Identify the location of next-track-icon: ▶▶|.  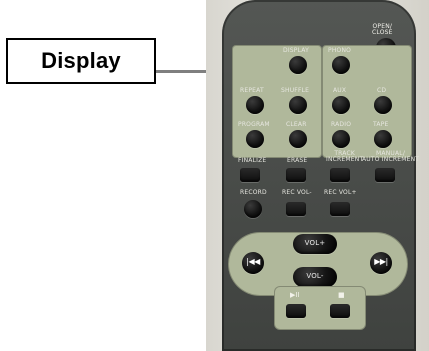
(381, 261).